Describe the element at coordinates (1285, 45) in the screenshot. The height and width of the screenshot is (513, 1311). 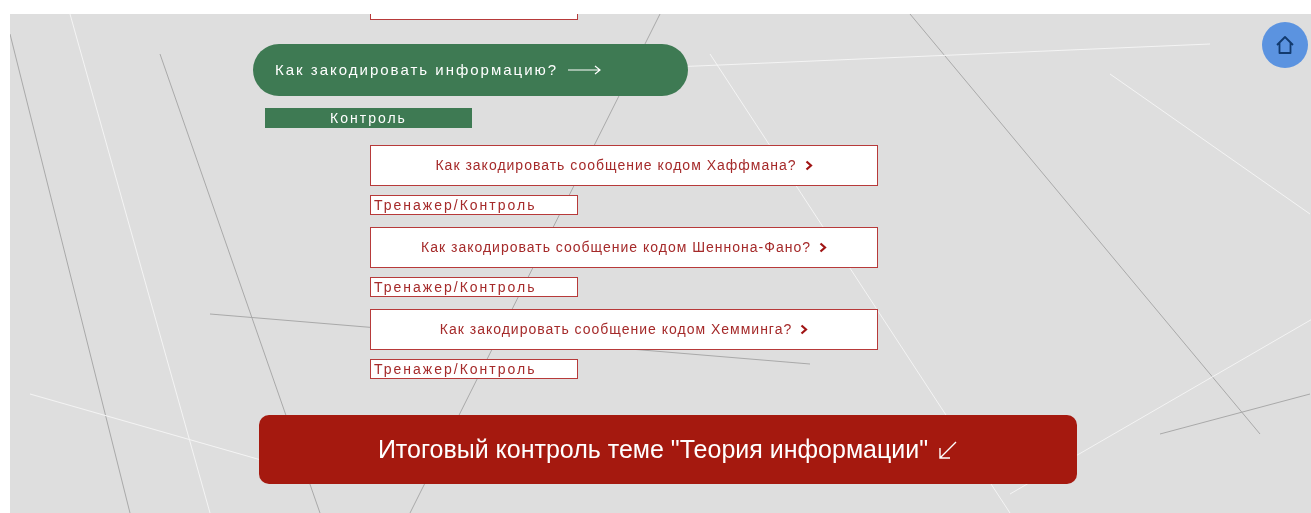
I see `home-icon` at that location.